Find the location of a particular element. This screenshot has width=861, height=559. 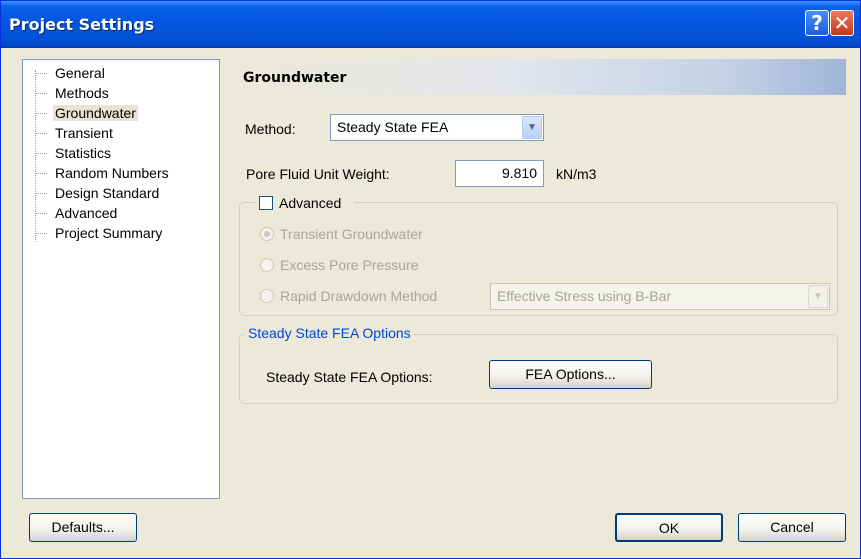

fea-options-row-label: Steady State FEA Options: is located at coordinates (349, 377).